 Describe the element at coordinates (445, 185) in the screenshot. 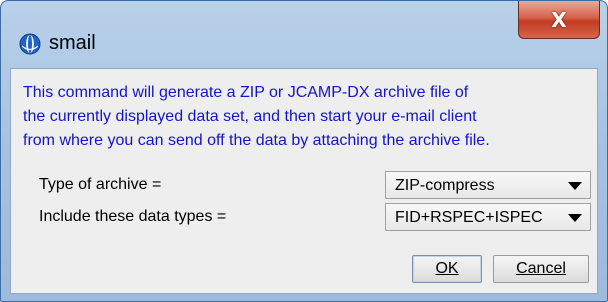

I see `archive-type-value: ZIP-compress` at that location.